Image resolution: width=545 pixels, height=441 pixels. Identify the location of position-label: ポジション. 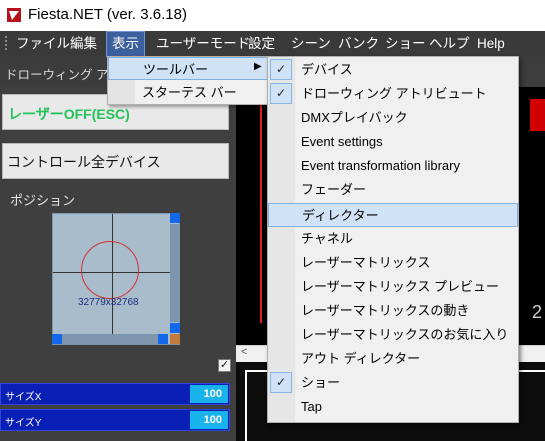
(43, 200).